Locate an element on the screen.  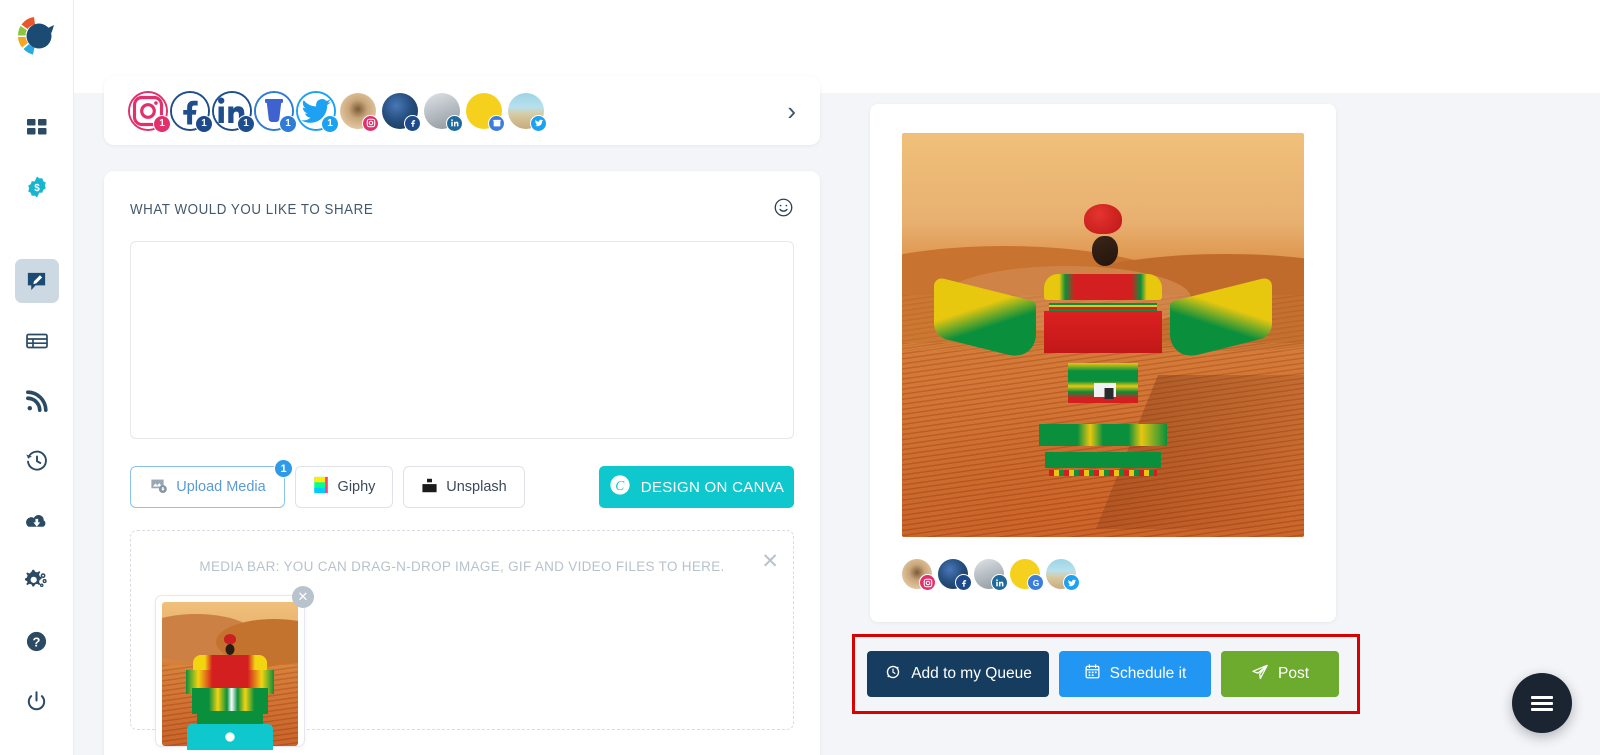
upload-media-count-badge: 1 is located at coordinates (283, 468).